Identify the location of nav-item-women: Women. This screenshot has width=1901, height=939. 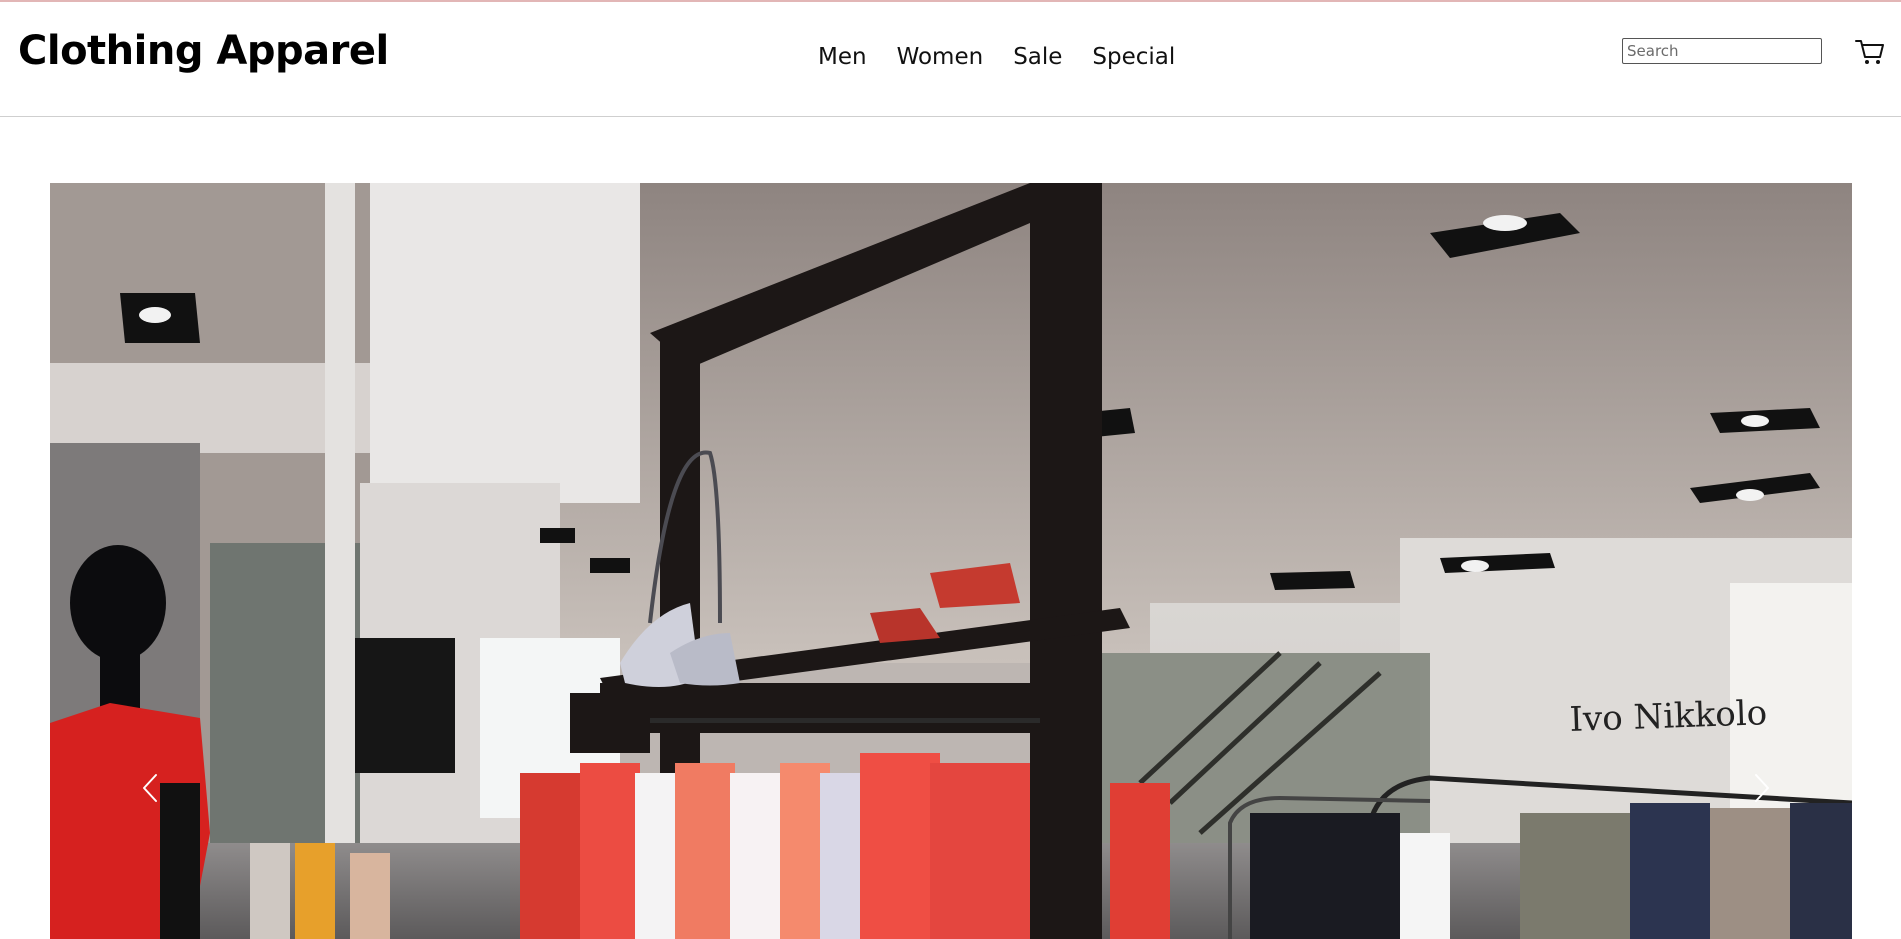
(940, 57).